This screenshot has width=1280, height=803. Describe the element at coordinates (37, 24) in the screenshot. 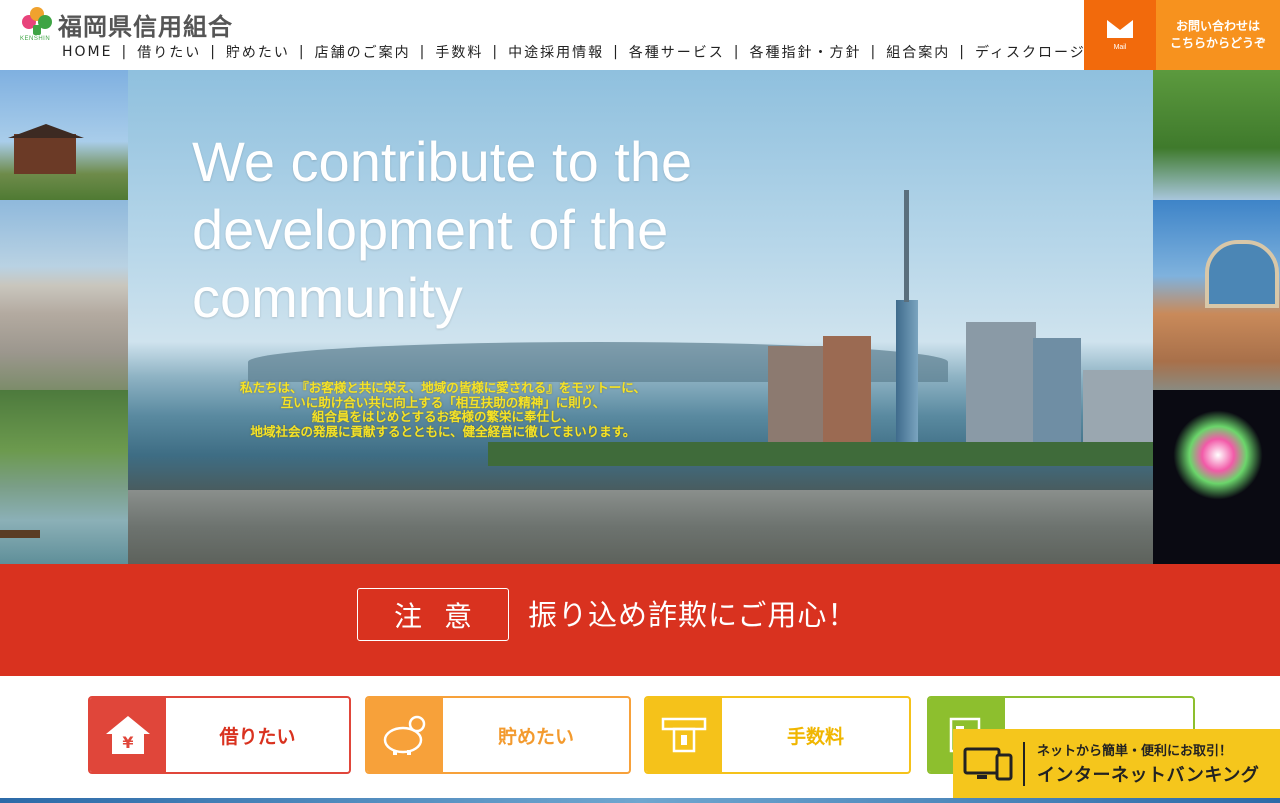

I see `clover-logo-icon: KENSHIN` at that location.